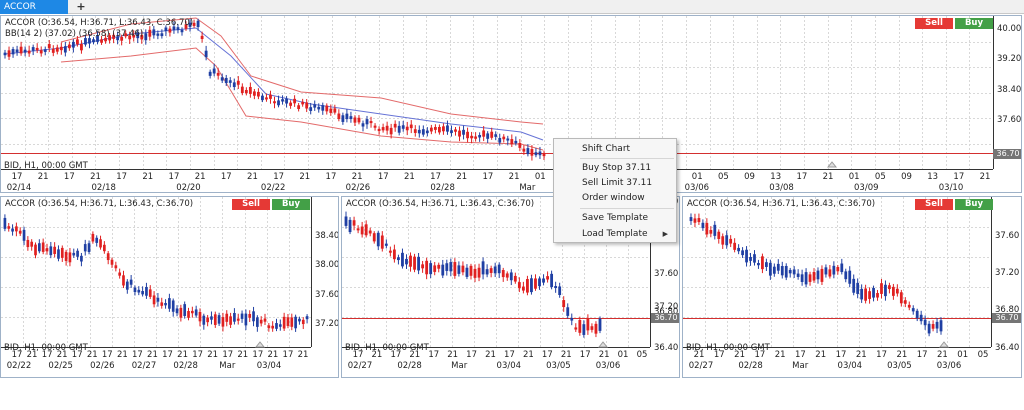 The image size is (1024, 410). I want to click on y-tick-label: 39.20, so click(1009, 59).